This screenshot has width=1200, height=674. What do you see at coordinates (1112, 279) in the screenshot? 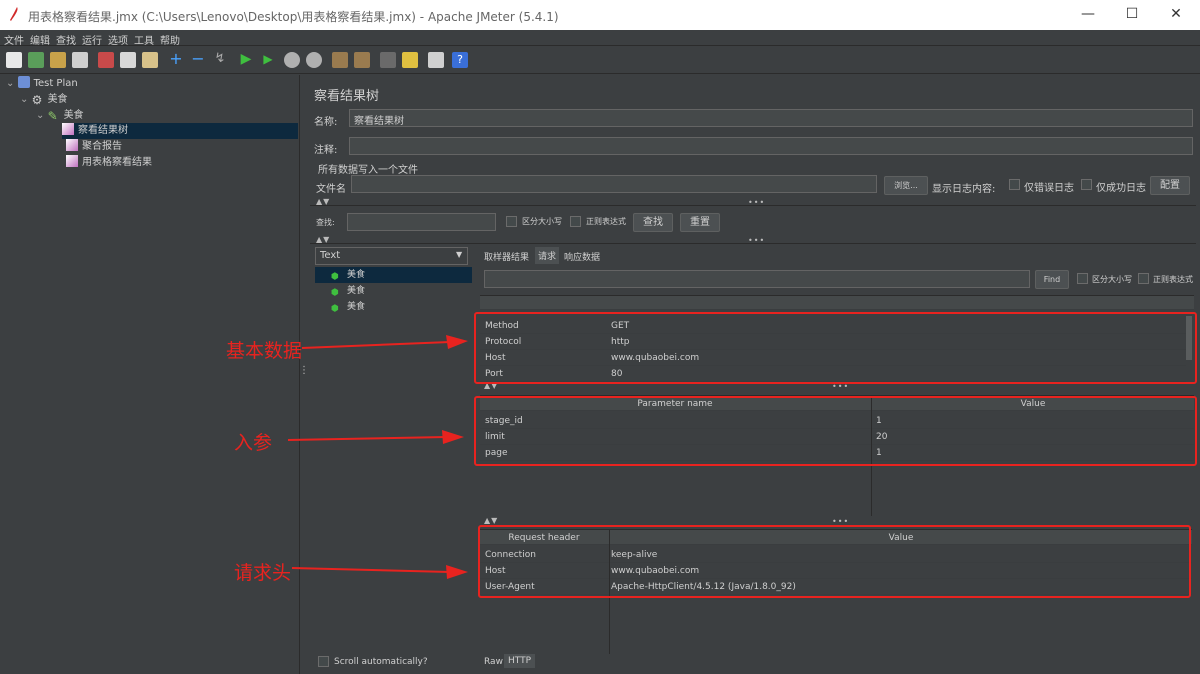
I see `find-case-label: 区分大小写` at bounding box center [1112, 279].